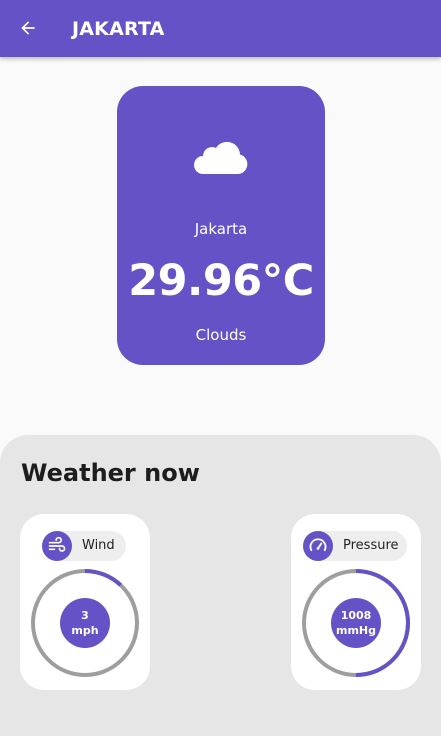 Image resolution: width=441 pixels, height=736 pixels. I want to click on wind-card: Wind 3 mph, so click(85, 602).